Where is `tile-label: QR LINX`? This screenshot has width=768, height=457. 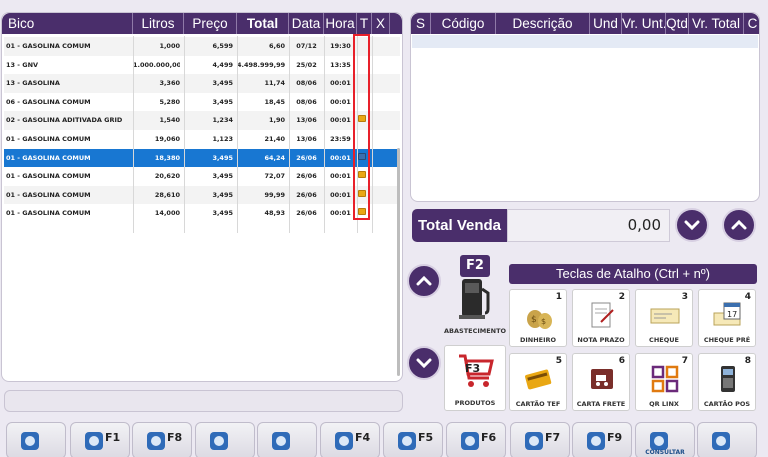
tile-label: QR LINX is located at coordinates (664, 404).